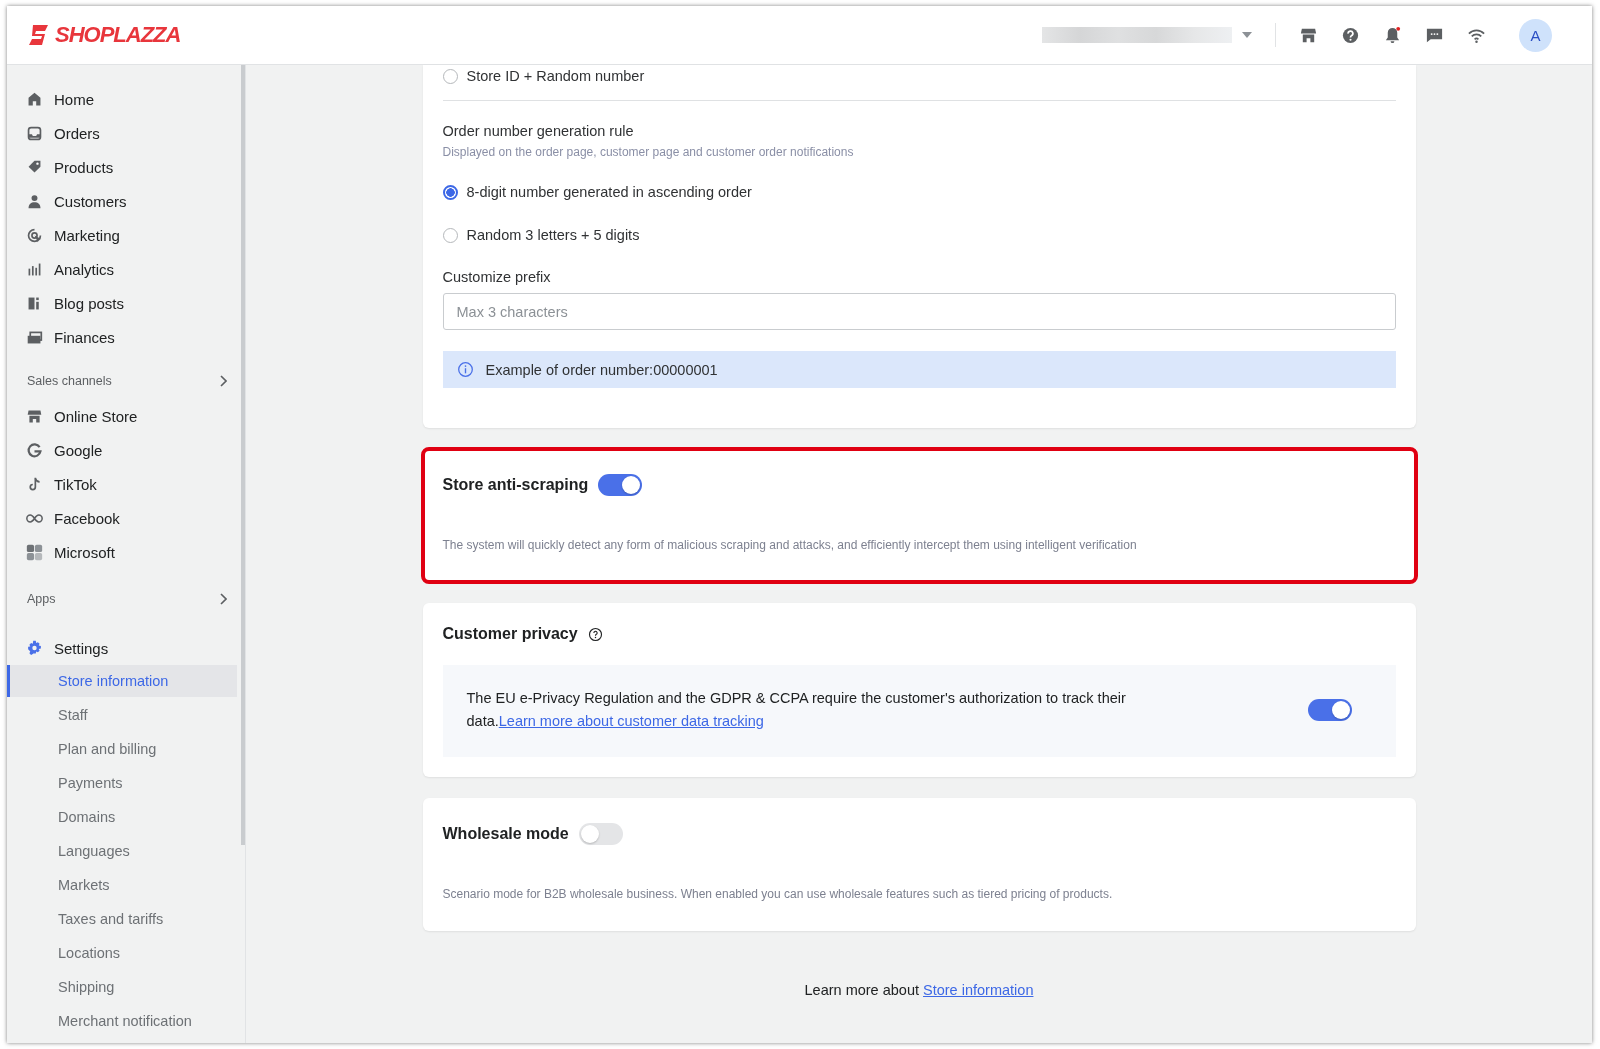 This screenshot has width=1600, height=1049. Describe the element at coordinates (122, 749) in the screenshot. I see `sub-nav-item: Plan and billing` at that location.